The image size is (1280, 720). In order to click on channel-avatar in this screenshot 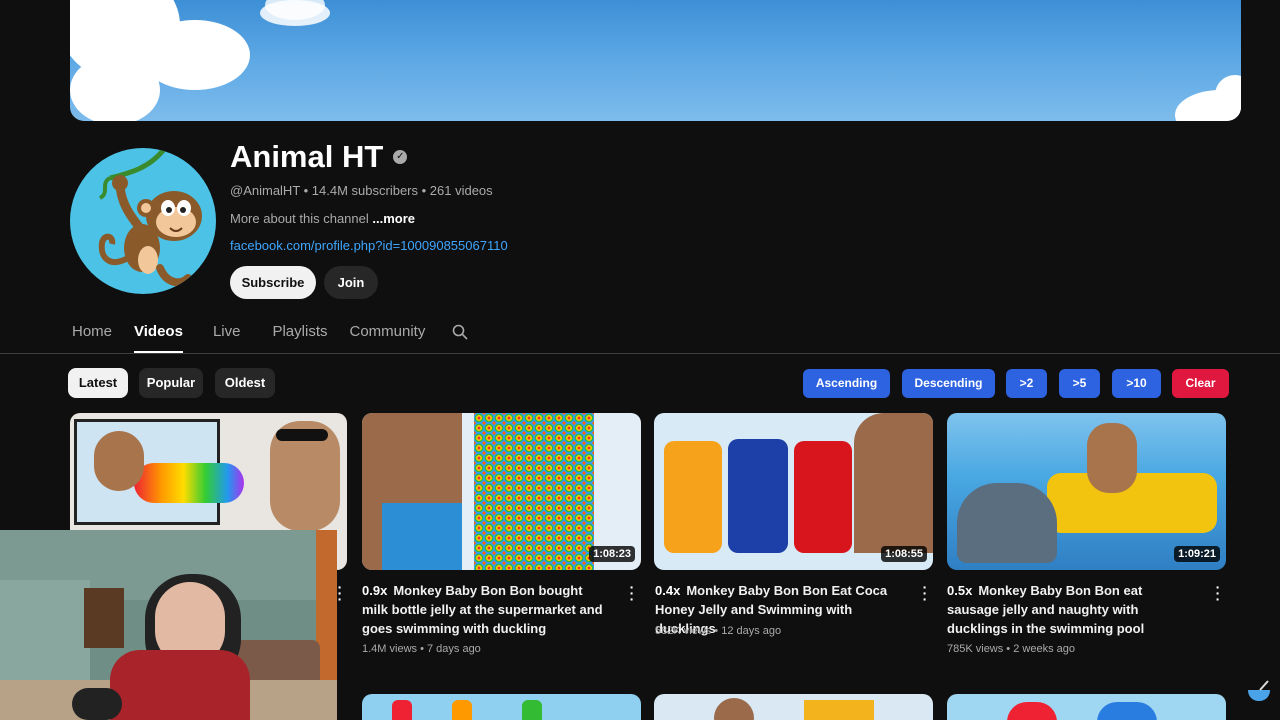, I will do `click(143, 221)`.